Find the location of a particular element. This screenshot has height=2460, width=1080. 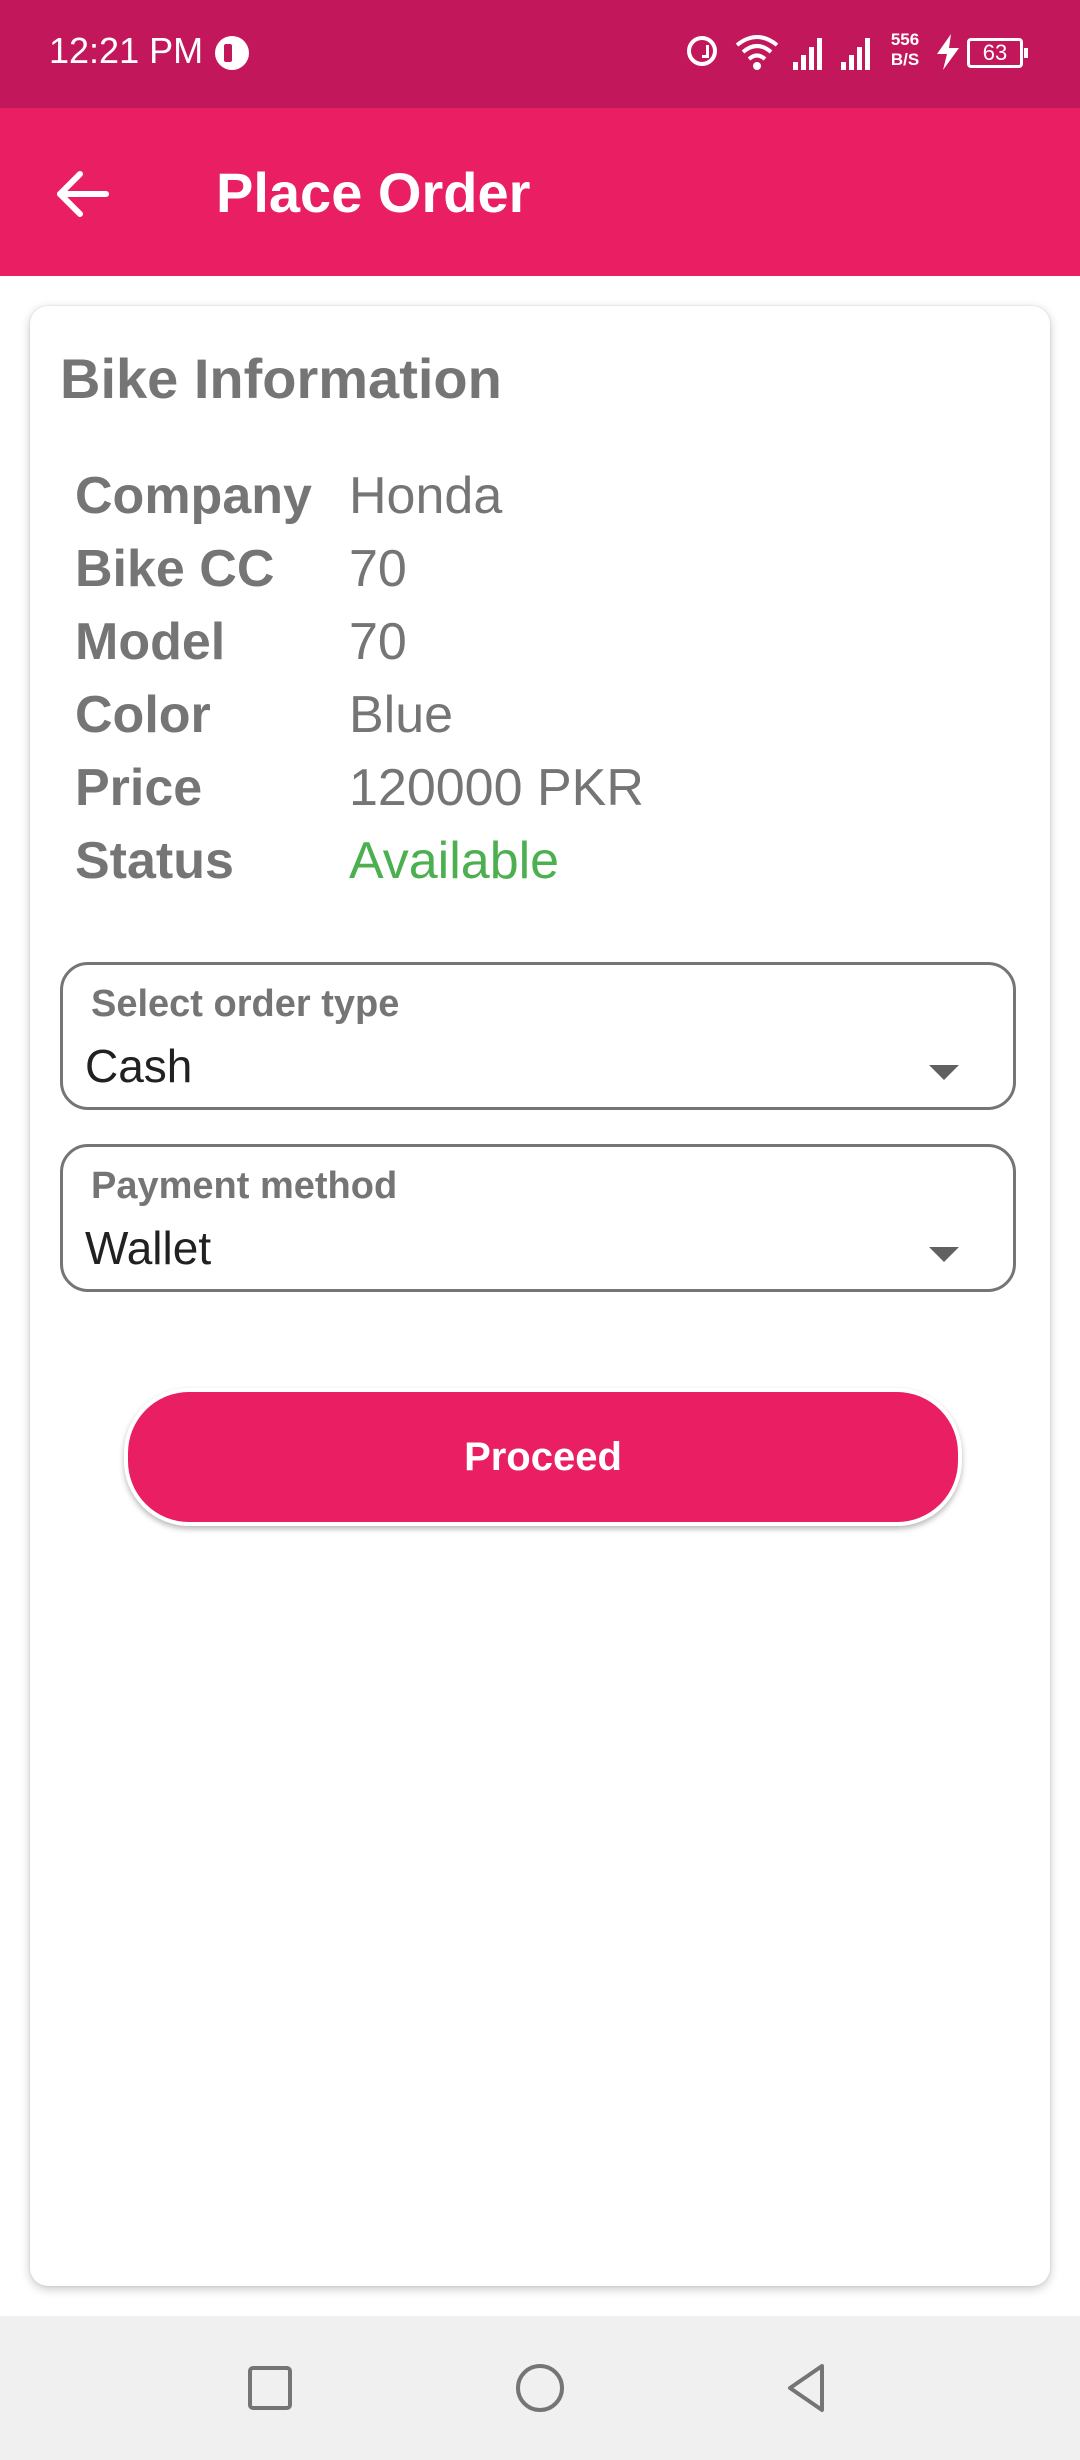

charging-icon is located at coordinates (948, 52).